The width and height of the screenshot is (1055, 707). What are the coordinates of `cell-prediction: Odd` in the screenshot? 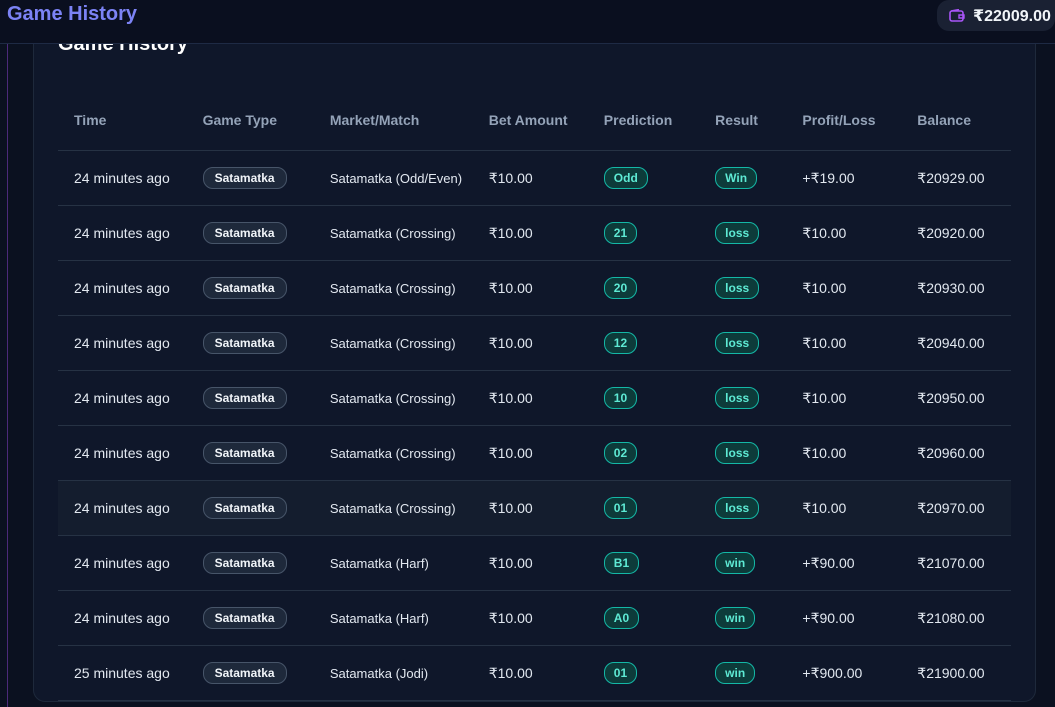 It's located at (643, 178).